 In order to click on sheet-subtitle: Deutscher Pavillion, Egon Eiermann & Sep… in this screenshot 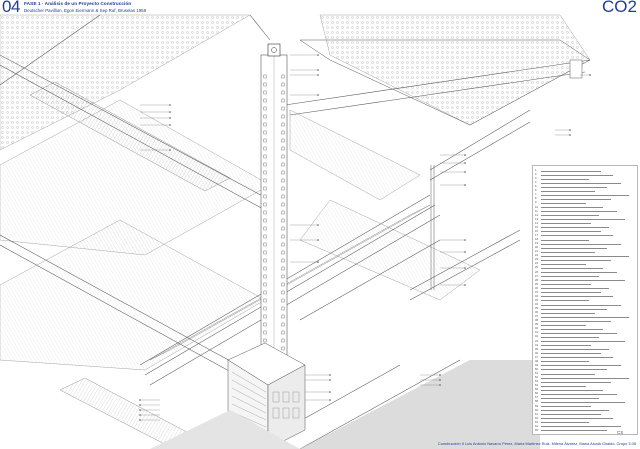, I will do `click(85, 10)`.